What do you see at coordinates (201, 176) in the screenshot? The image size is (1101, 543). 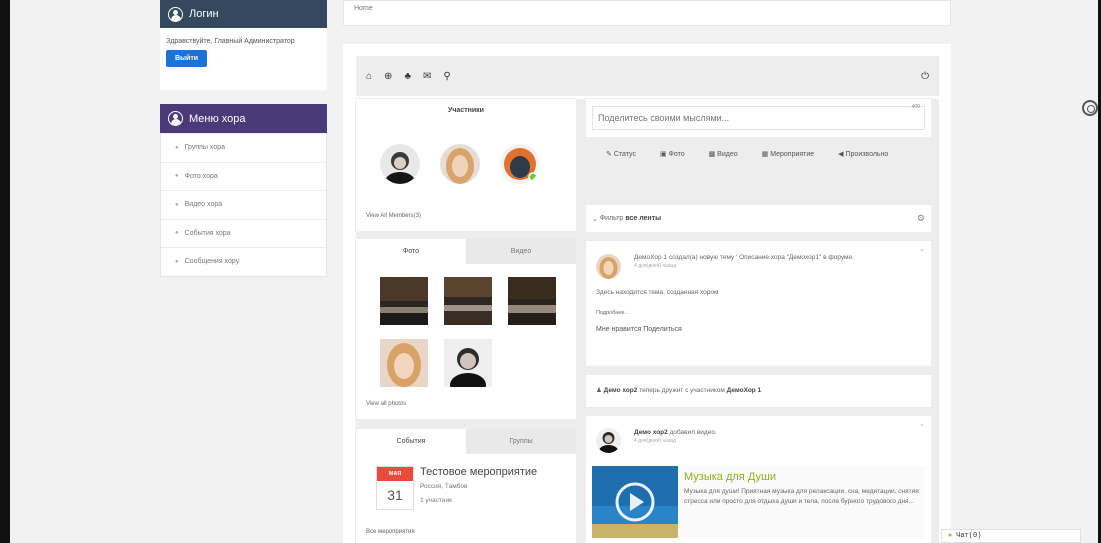 I see `menu-item-label: Фото хора` at bounding box center [201, 176].